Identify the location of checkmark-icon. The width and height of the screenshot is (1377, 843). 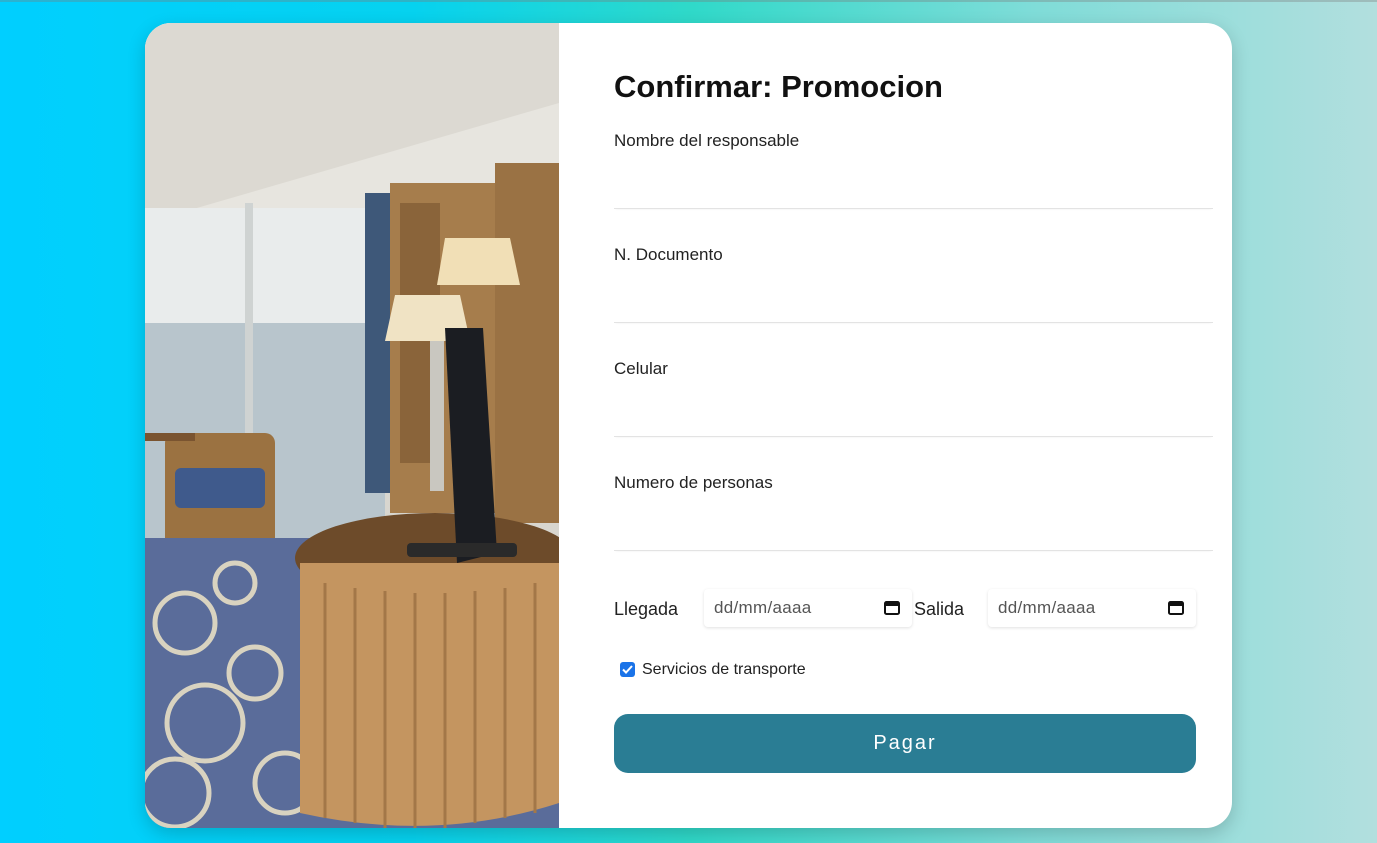
(627, 669).